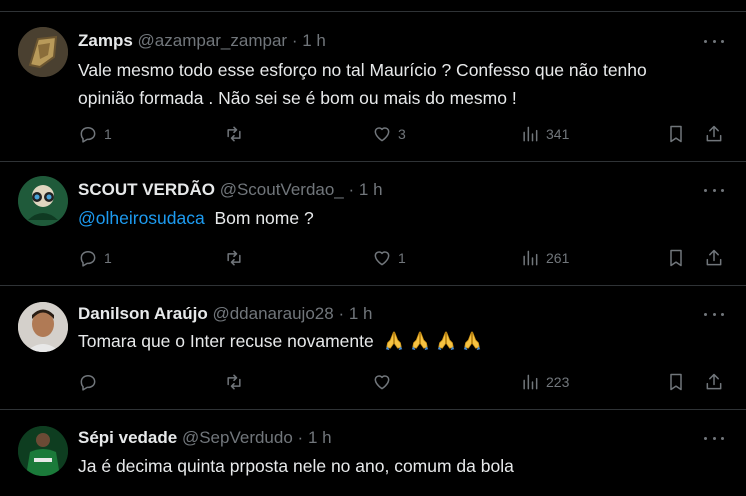  Describe the element at coordinates (282, 189) in the screenshot. I see `user-handle: @ScoutVerdao_` at that location.